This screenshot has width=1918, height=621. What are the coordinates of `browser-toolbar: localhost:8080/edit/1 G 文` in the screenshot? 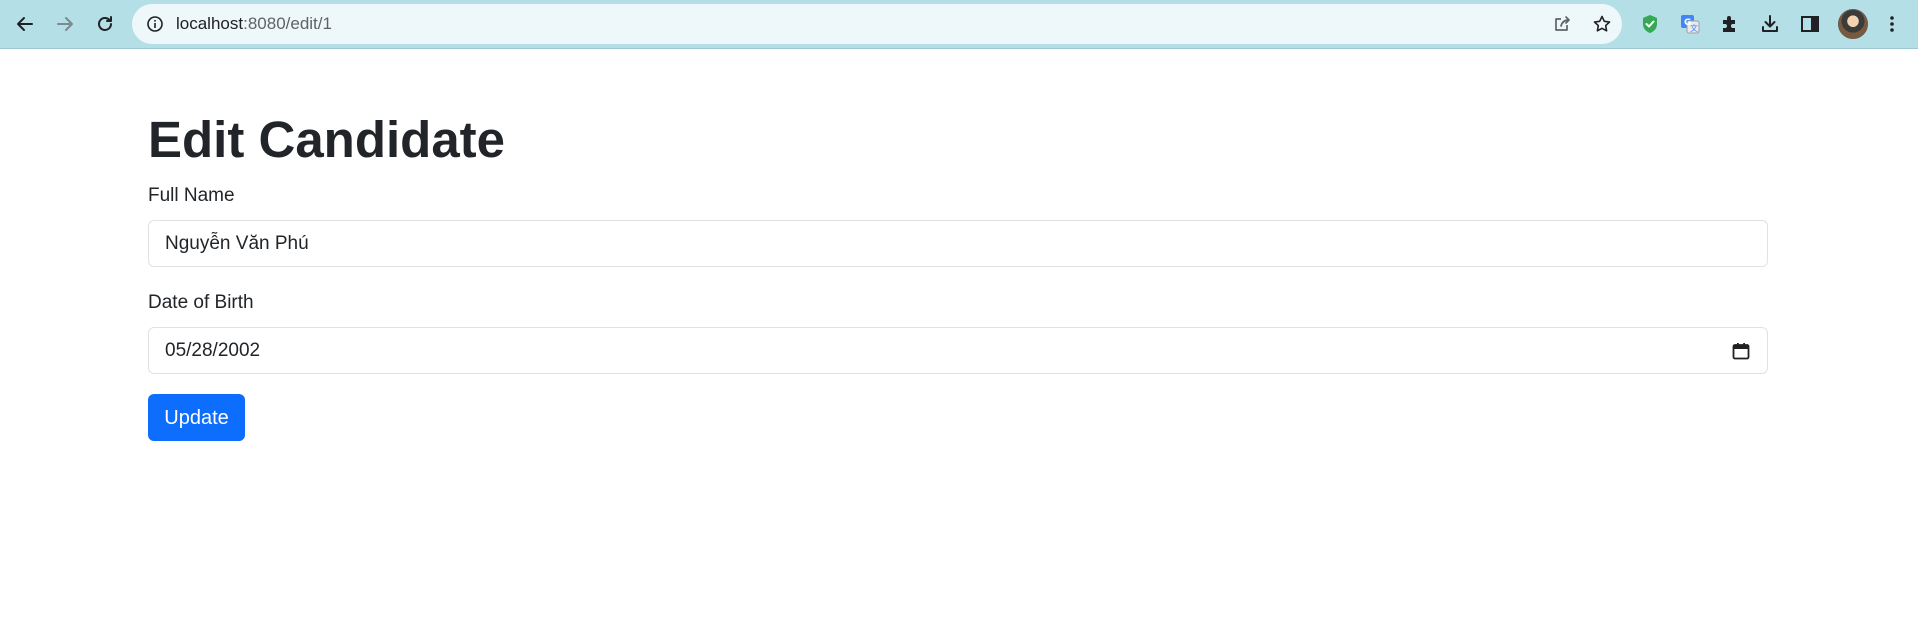 It's located at (959, 24).